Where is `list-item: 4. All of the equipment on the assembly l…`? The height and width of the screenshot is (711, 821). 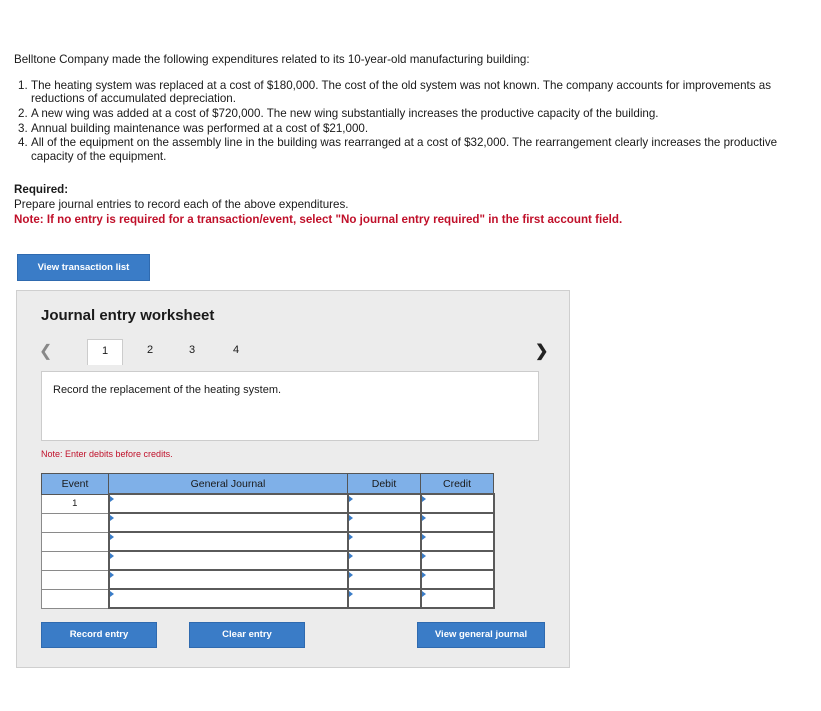 list-item: 4. All of the equipment on the assembly l… is located at coordinates (398, 149).